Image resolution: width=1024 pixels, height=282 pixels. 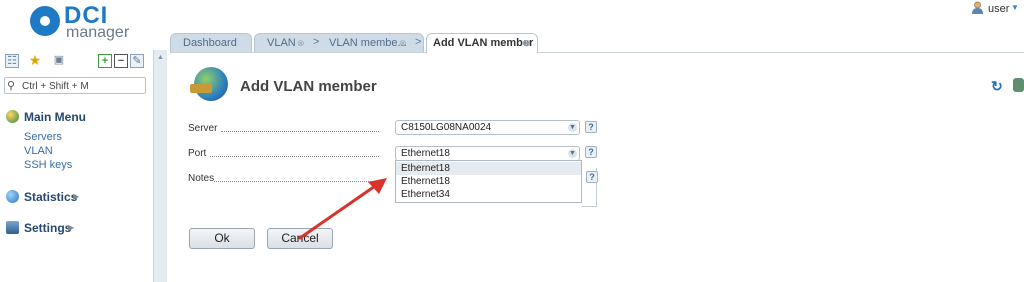 I want to click on tab-dashboard: Dashboard, so click(x=211, y=42).